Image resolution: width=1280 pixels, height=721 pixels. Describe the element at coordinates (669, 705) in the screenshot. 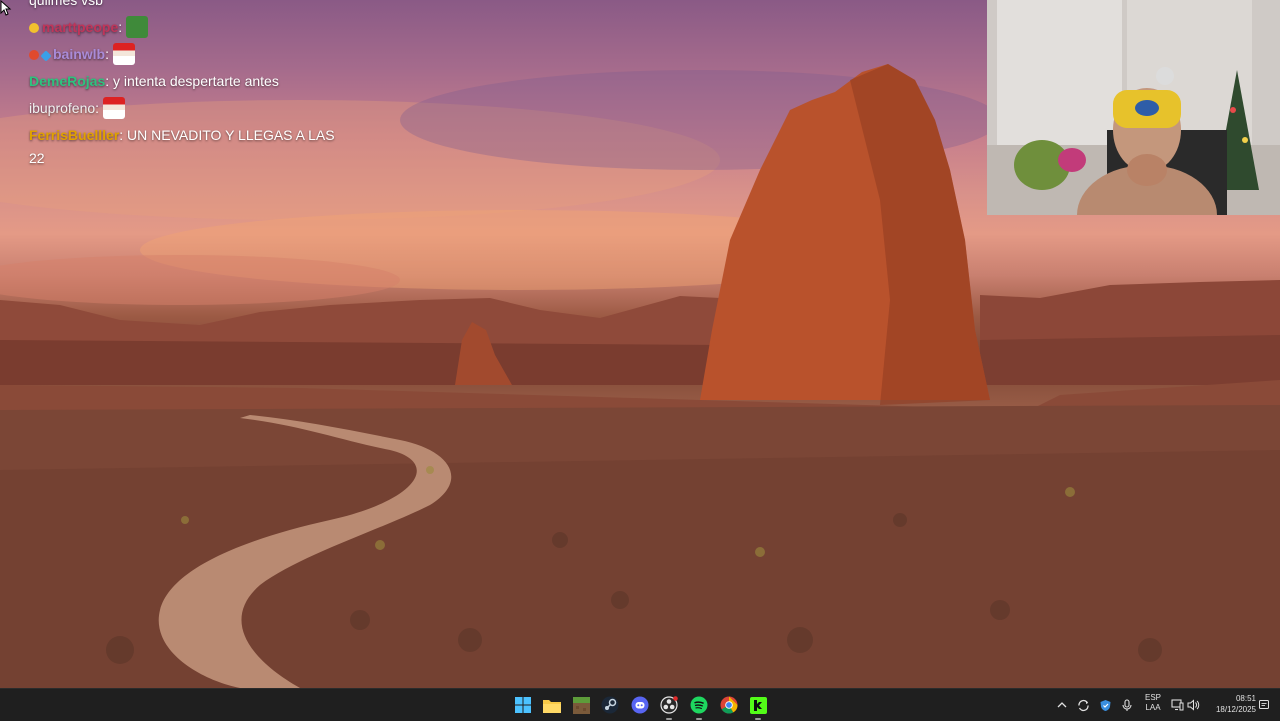

I see `obs-icon` at that location.